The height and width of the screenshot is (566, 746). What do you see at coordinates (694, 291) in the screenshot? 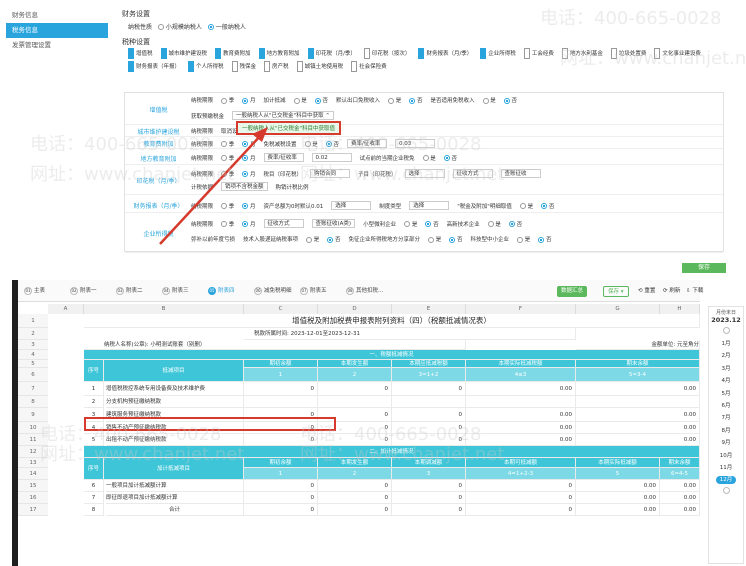
I see `download-button: ⇩ 下载` at bounding box center [694, 291].